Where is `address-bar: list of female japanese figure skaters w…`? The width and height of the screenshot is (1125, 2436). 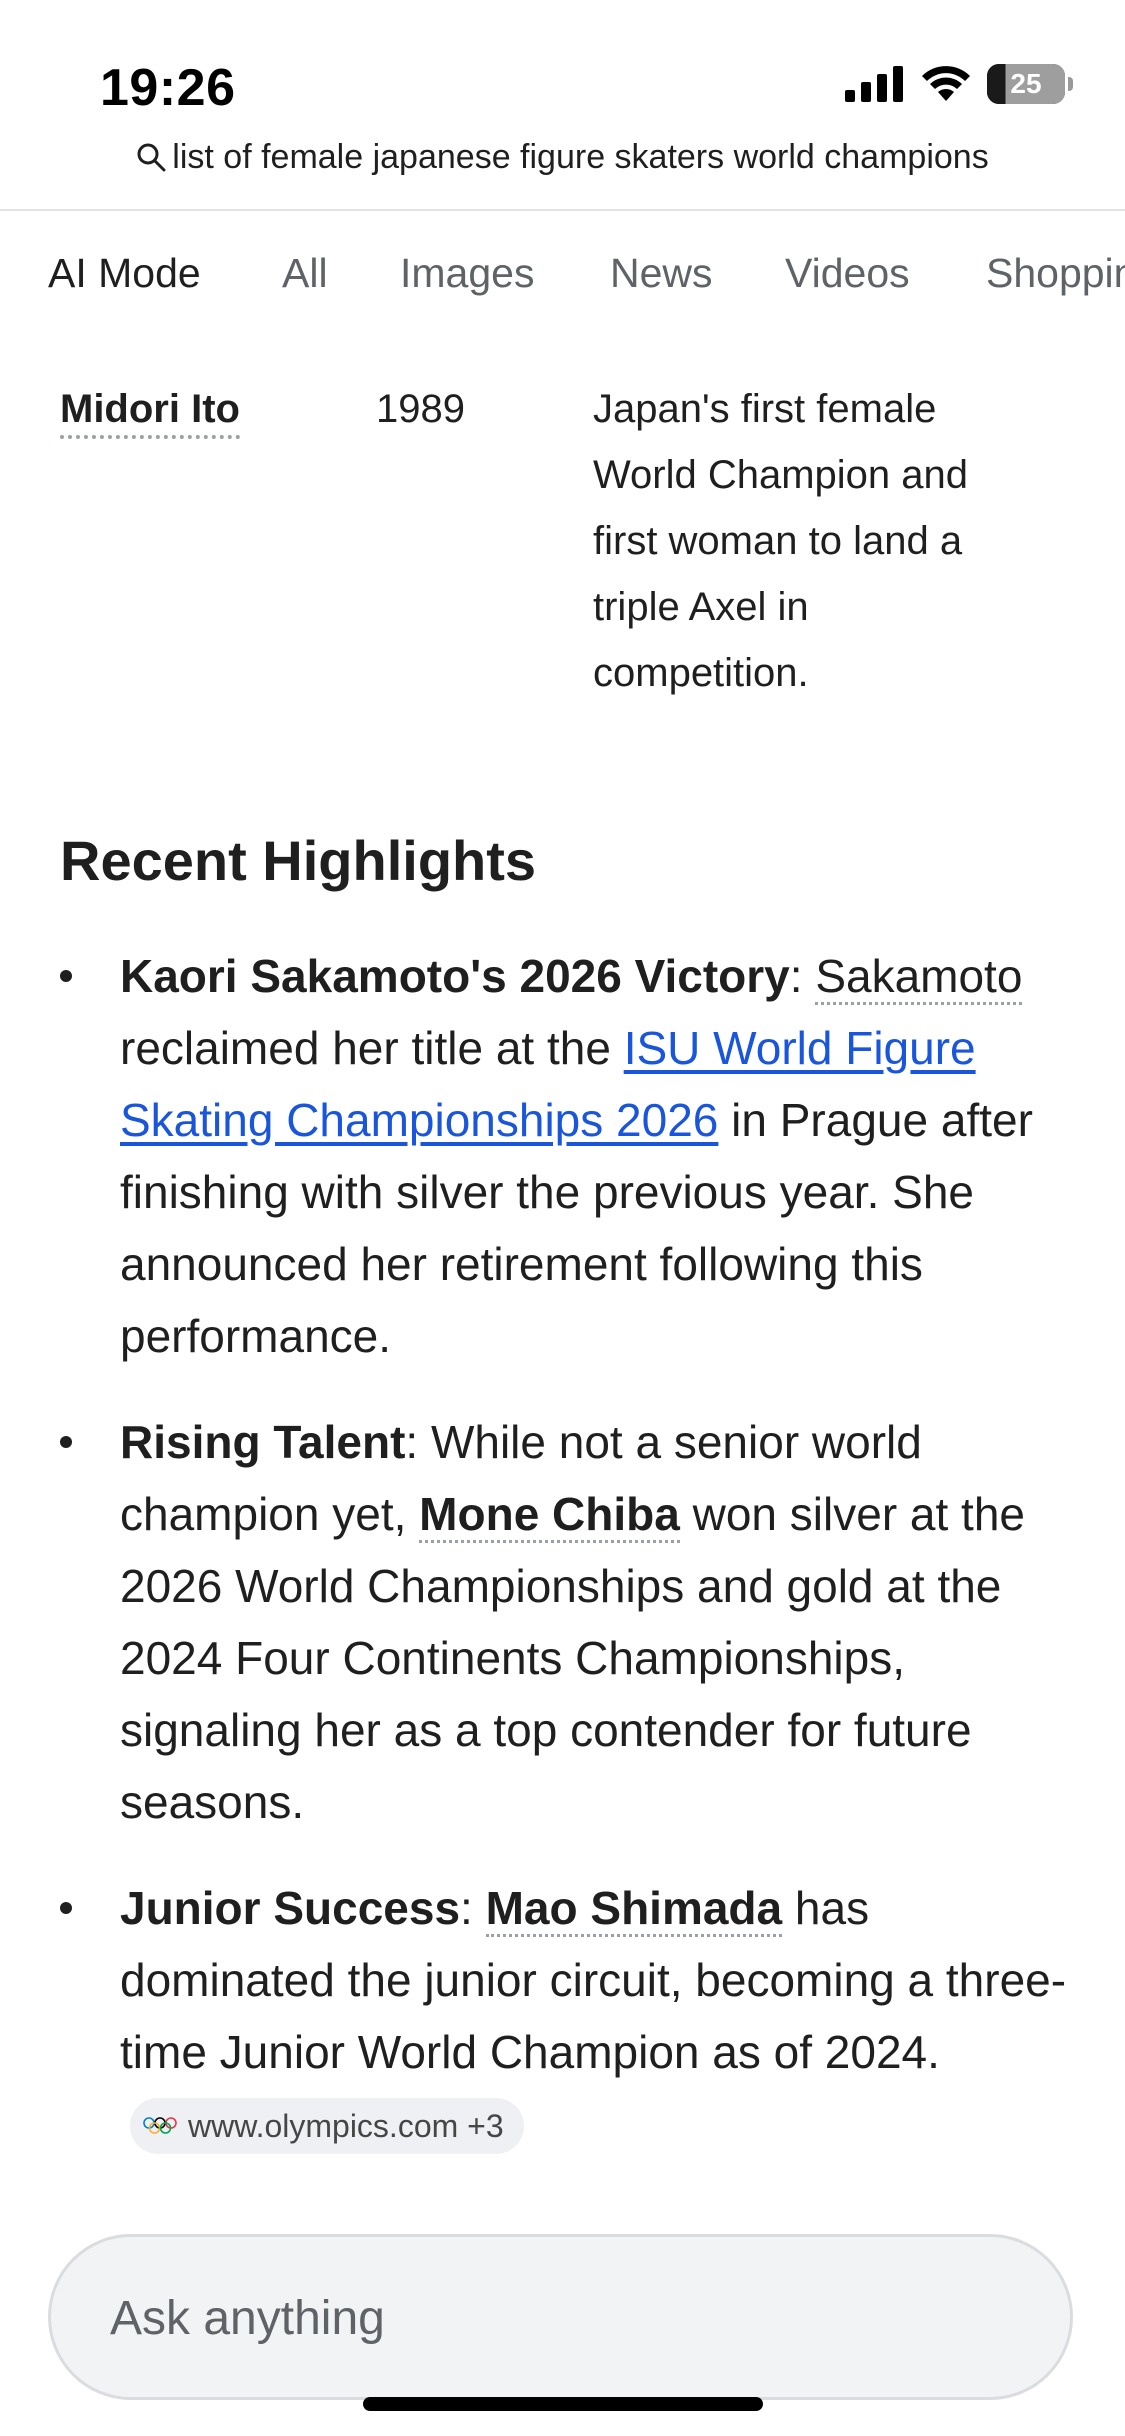 address-bar: list of female japanese figure skaters w… is located at coordinates (562, 157).